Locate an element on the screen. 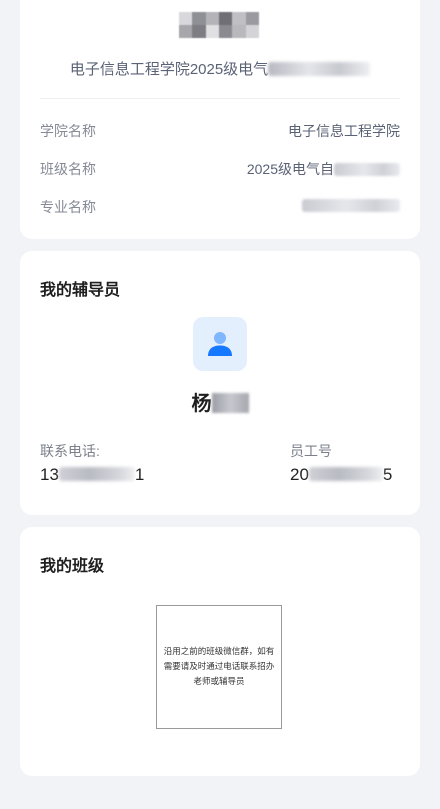  my-class-section-title: 我的班级 is located at coordinates (72, 566).